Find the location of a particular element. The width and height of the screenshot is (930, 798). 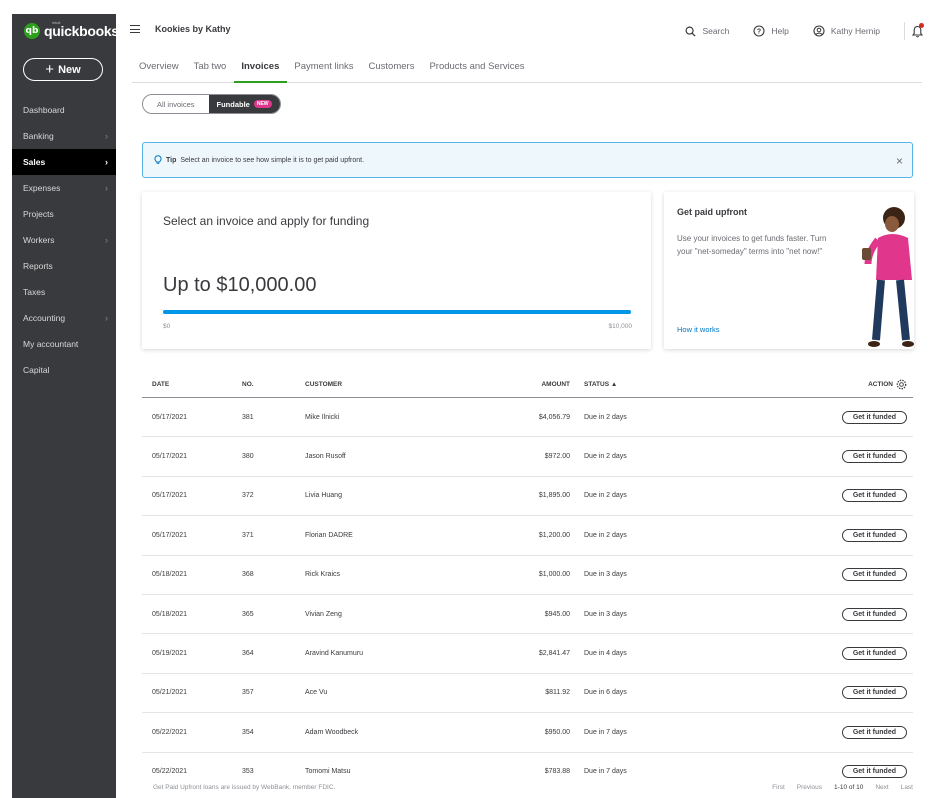

column-header-date: DATE is located at coordinates (192, 384).